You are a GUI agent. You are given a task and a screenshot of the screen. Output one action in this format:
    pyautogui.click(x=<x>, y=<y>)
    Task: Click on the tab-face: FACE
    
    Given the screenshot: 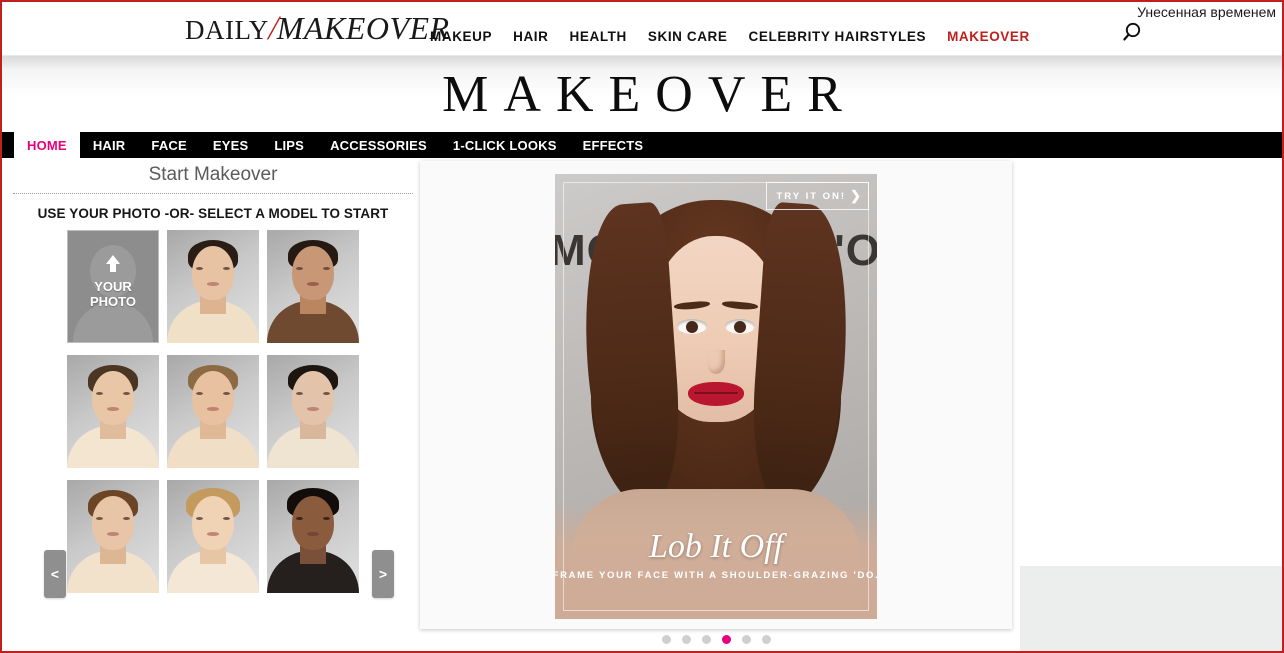 What is the action you would take?
    pyautogui.click(x=168, y=145)
    